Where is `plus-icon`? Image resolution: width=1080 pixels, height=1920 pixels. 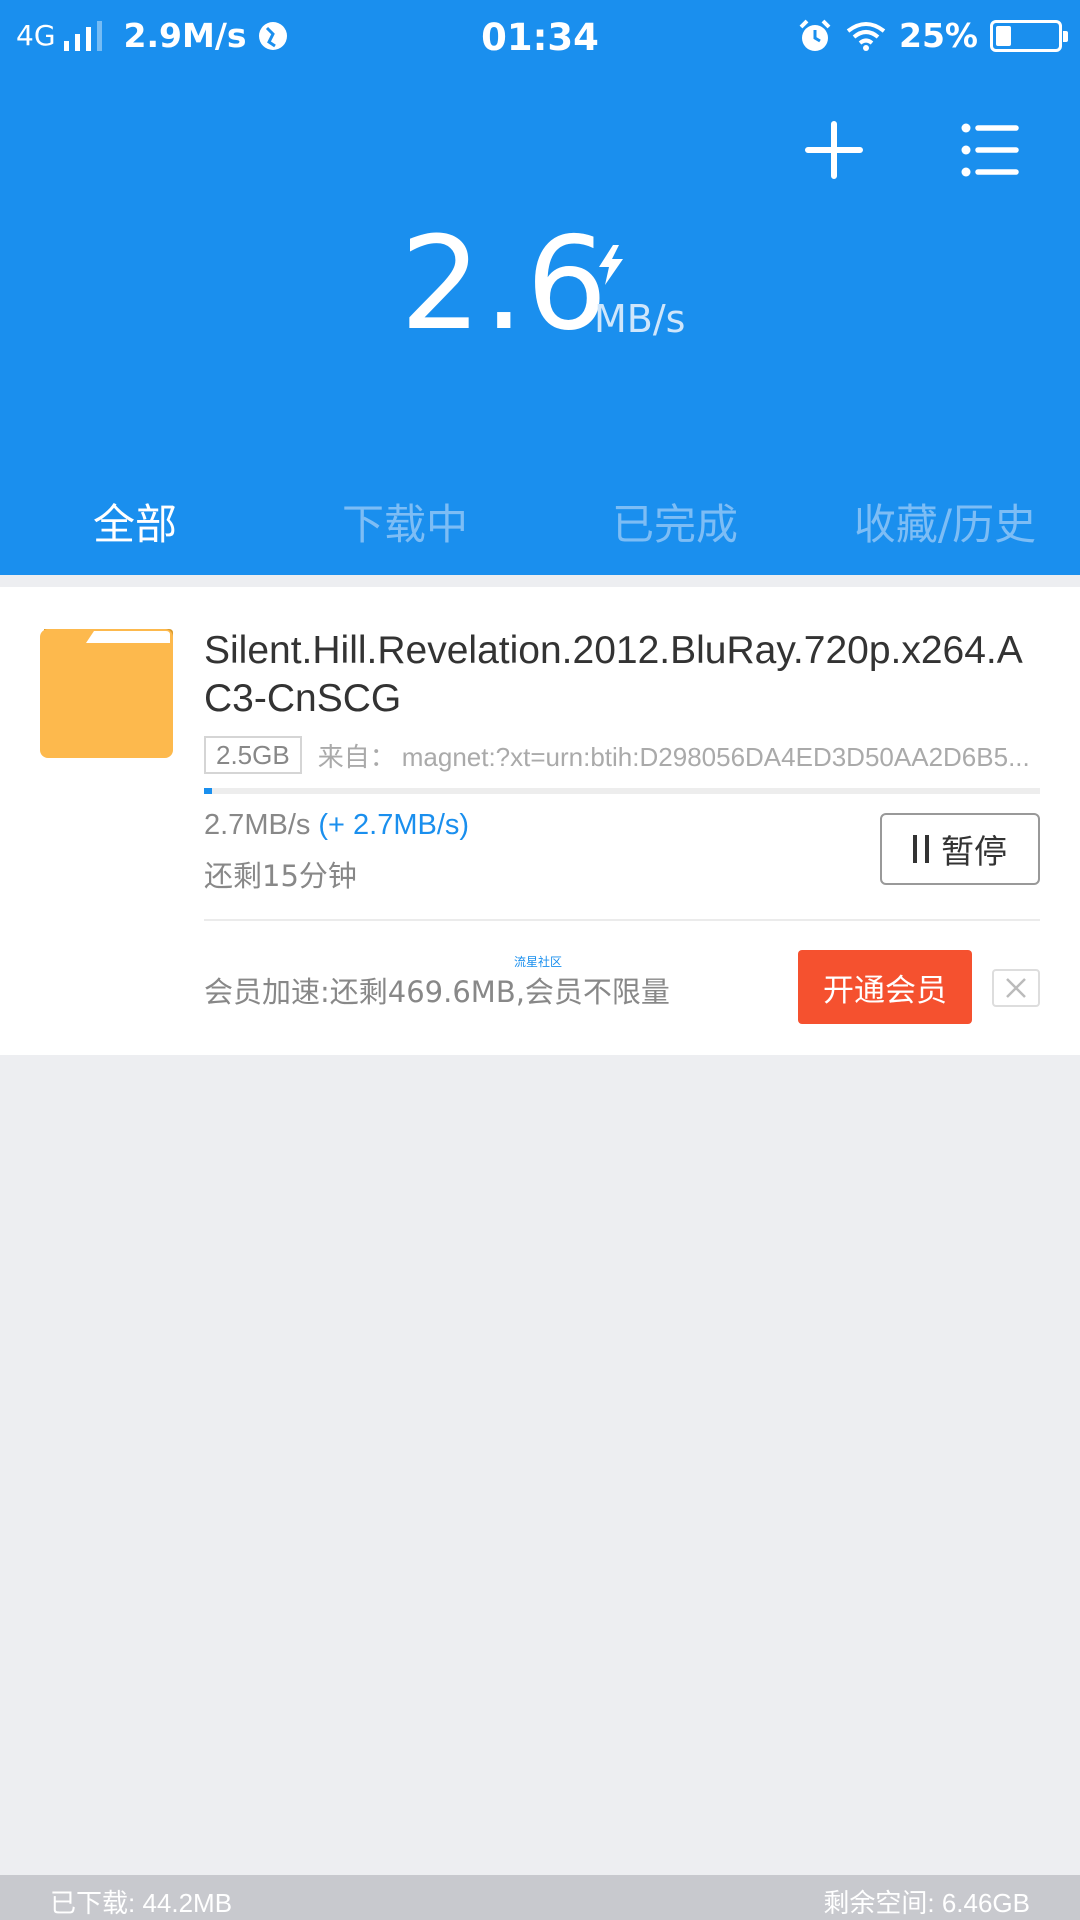
plus-icon is located at coordinates (834, 150).